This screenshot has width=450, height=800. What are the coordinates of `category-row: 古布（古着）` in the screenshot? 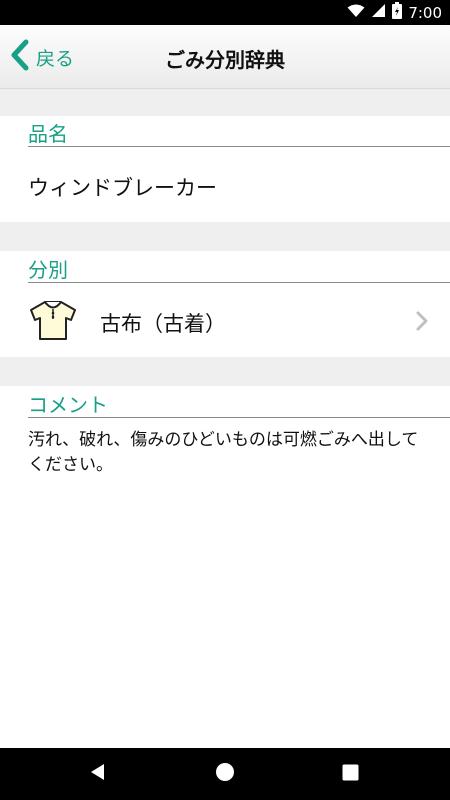 It's located at (225, 321).